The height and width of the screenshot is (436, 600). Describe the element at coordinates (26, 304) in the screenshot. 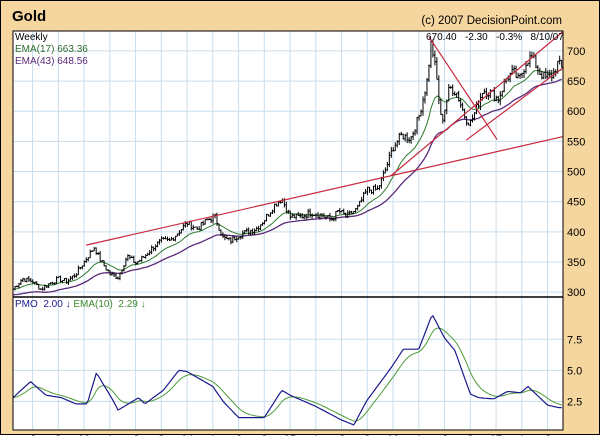

I see `pmo-label: PMO` at that location.